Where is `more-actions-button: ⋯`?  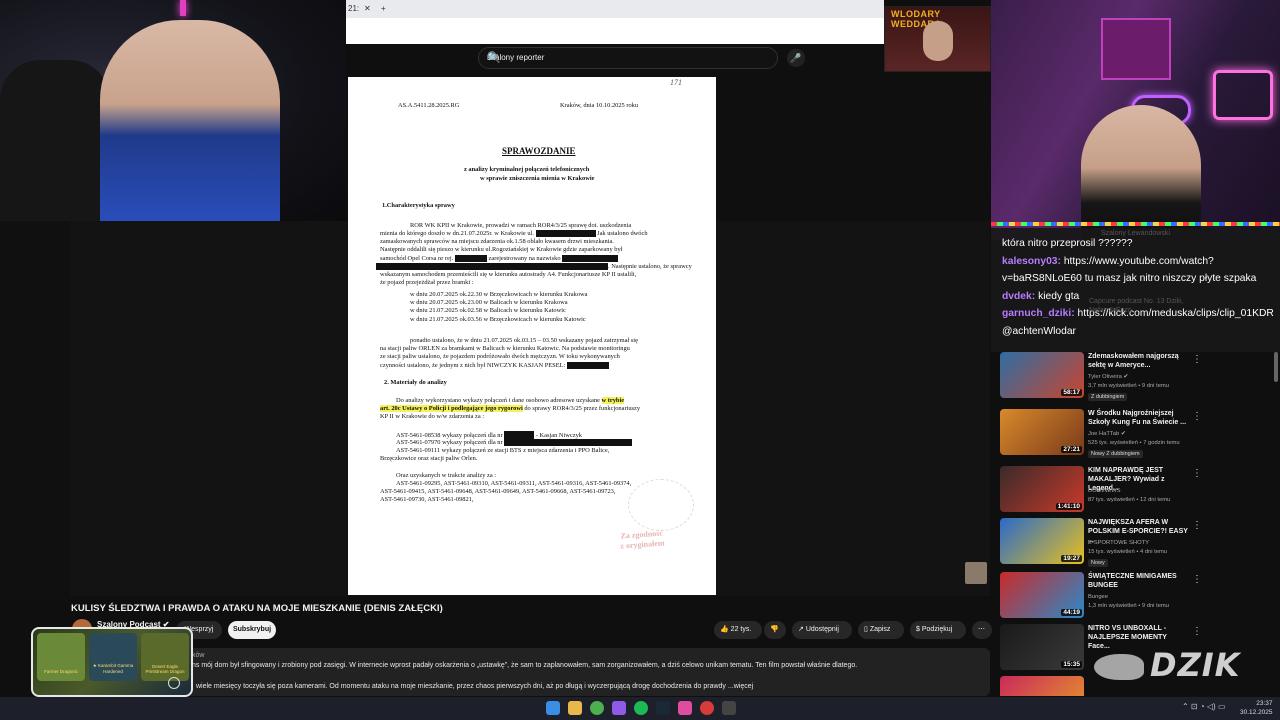 more-actions-button: ⋯ is located at coordinates (982, 630).